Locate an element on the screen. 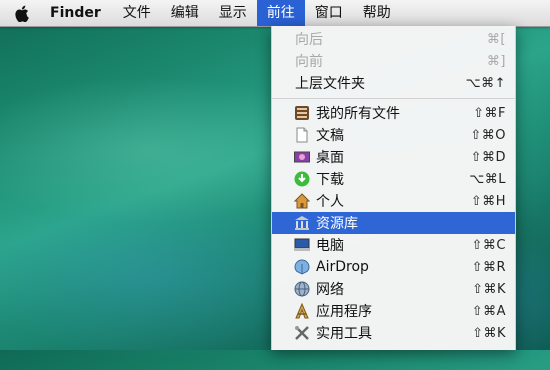  menu-item-shortcut: ⇧⌘R is located at coordinates (488, 267).